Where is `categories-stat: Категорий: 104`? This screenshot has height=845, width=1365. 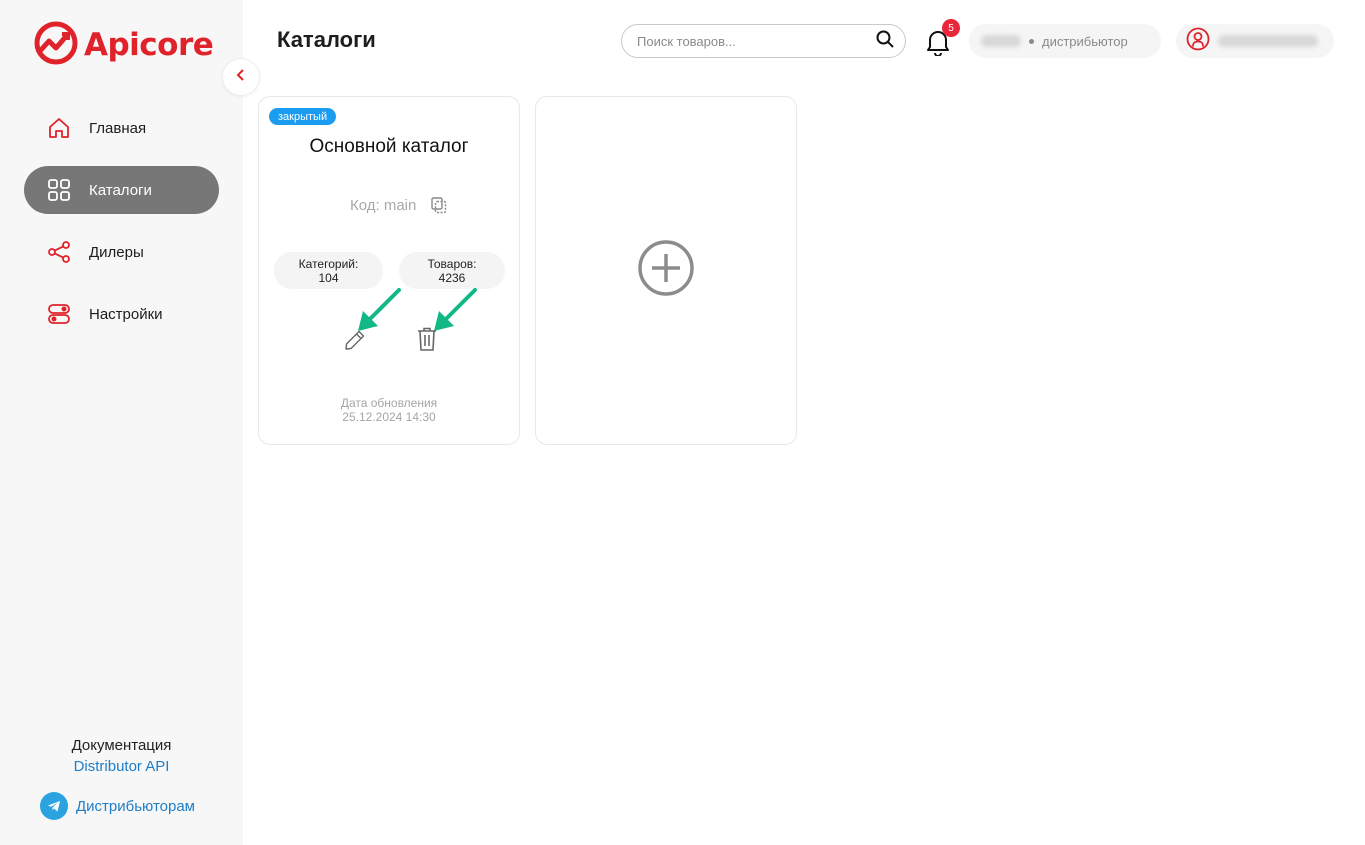 categories-stat: Категорий: 104 is located at coordinates (328, 270).